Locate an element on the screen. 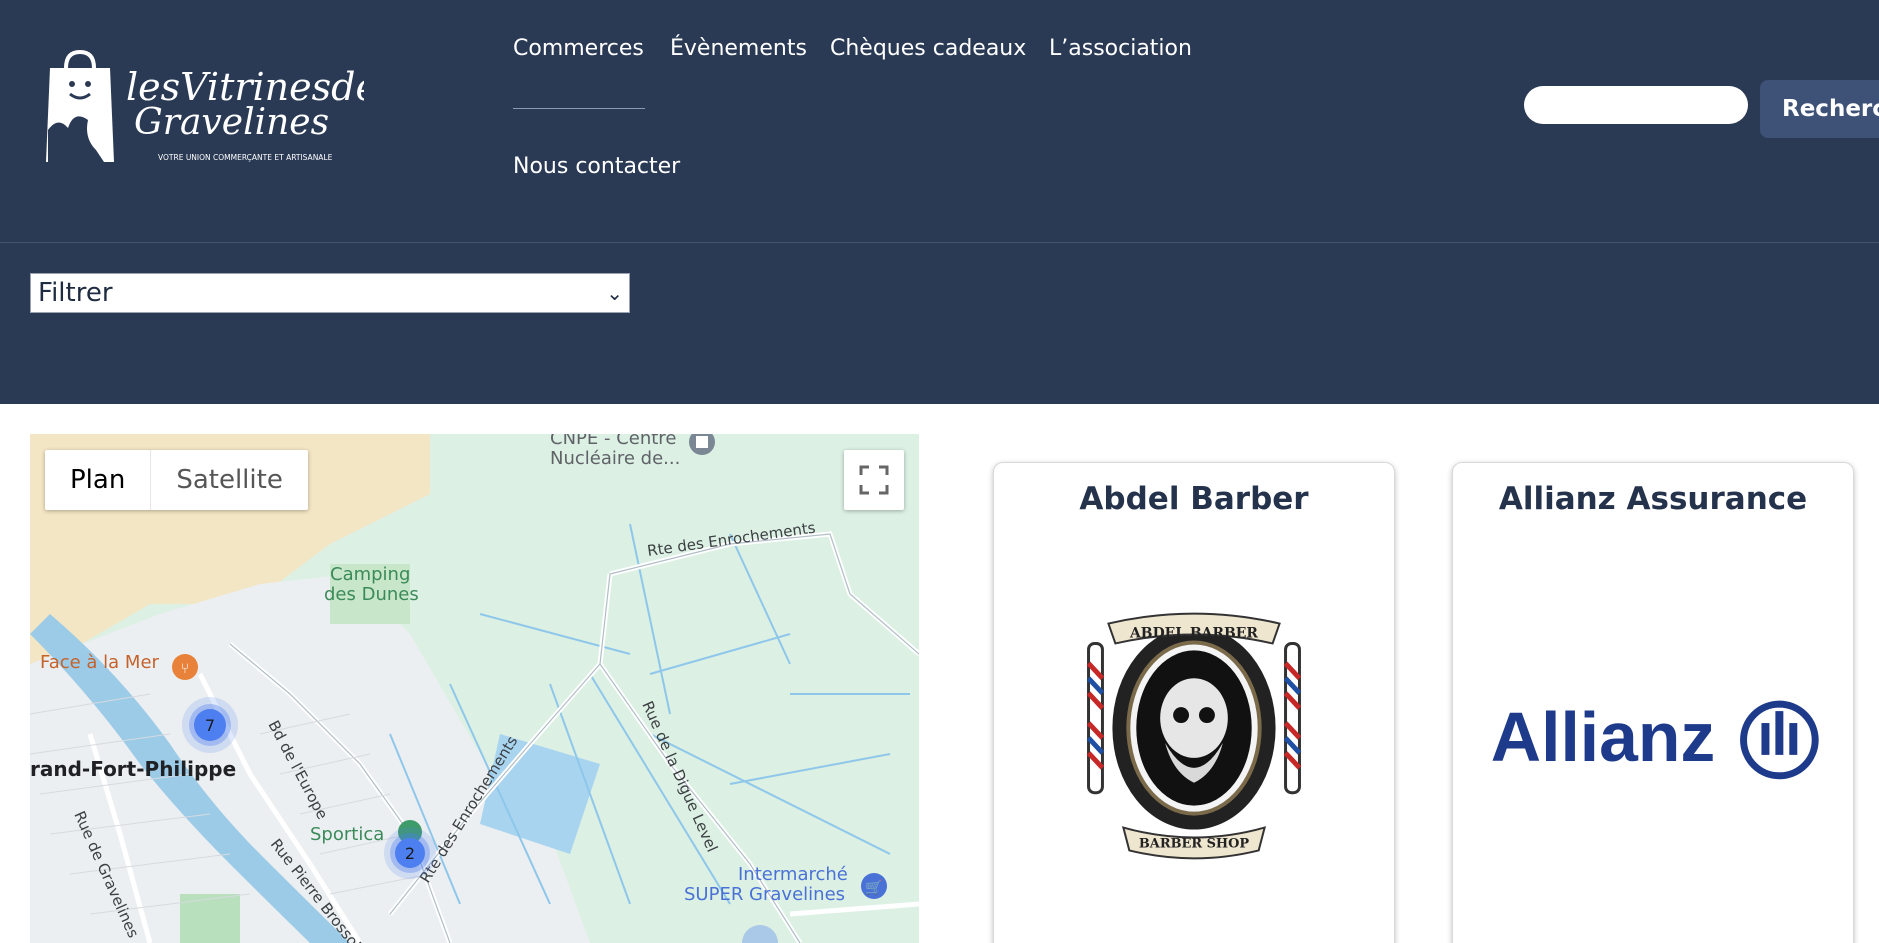  cluster-count: 2 is located at coordinates (410, 853).